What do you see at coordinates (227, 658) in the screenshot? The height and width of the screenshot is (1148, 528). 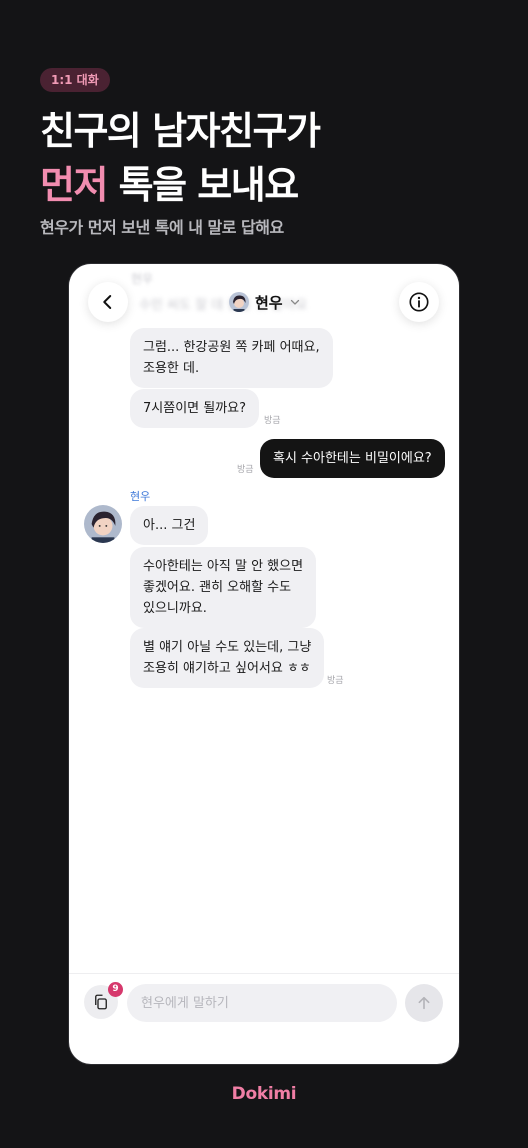 I see `message-bubble: 별 얘기 아닐 수도 있는데, 그냥 조용히 얘기하고 싶어서요 ㅎㅎ` at bounding box center [227, 658].